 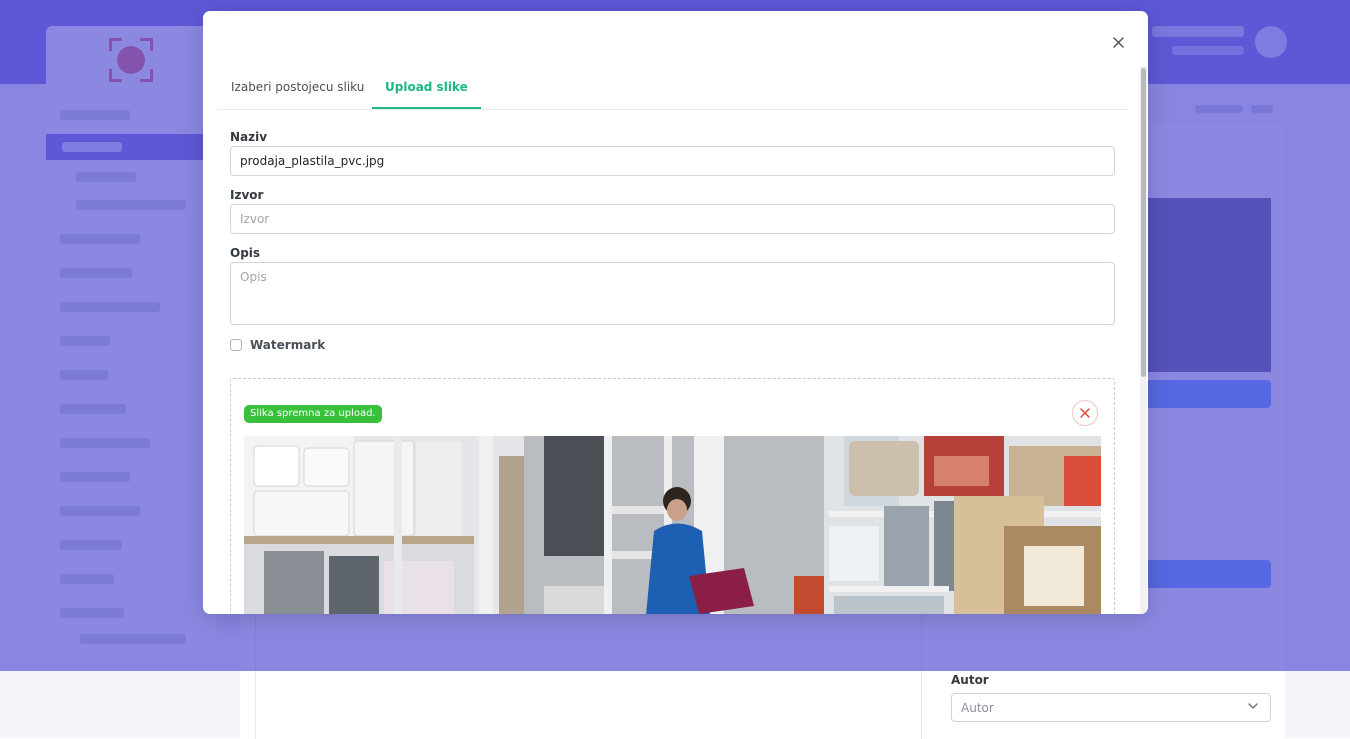 I want to click on remove-x-icon, so click(x=1085, y=413).